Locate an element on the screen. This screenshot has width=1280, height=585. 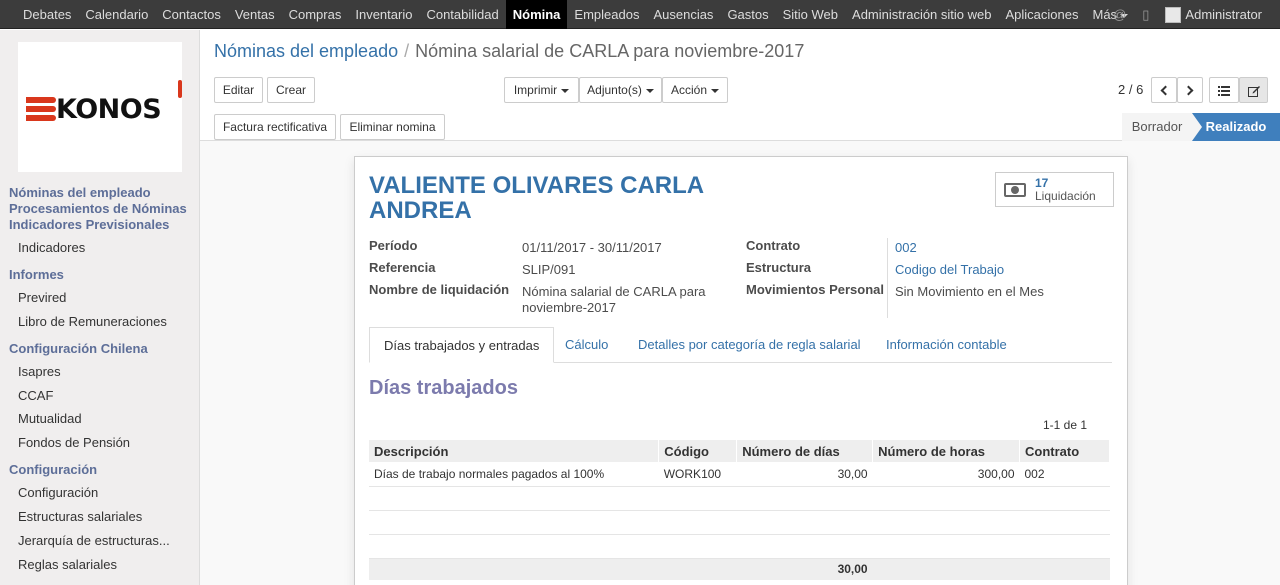
money-icon is located at coordinates (1015, 190).